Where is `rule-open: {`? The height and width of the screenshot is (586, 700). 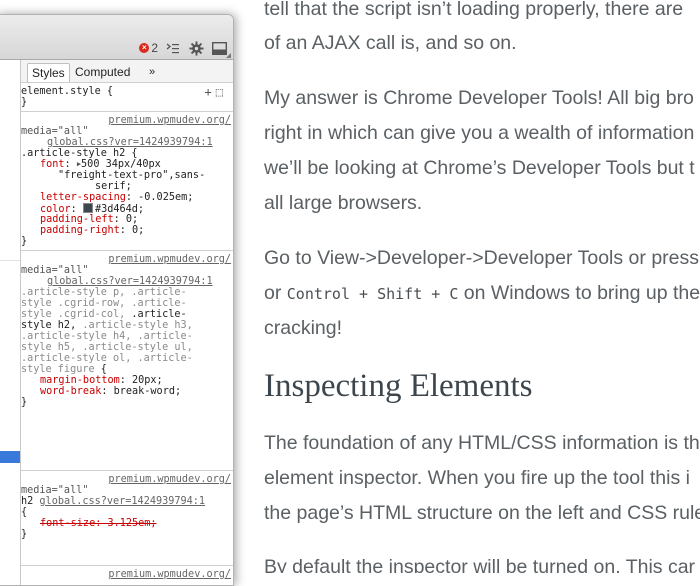 rule-open: { is located at coordinates (24, 512).